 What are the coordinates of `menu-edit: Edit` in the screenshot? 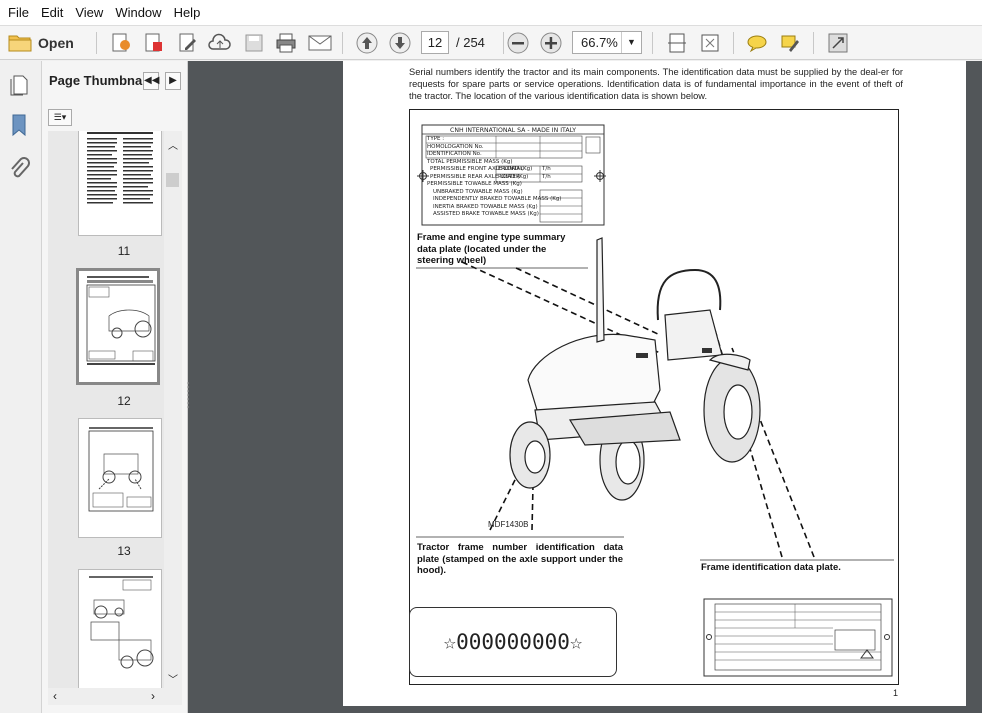 It's located at (52, 13).